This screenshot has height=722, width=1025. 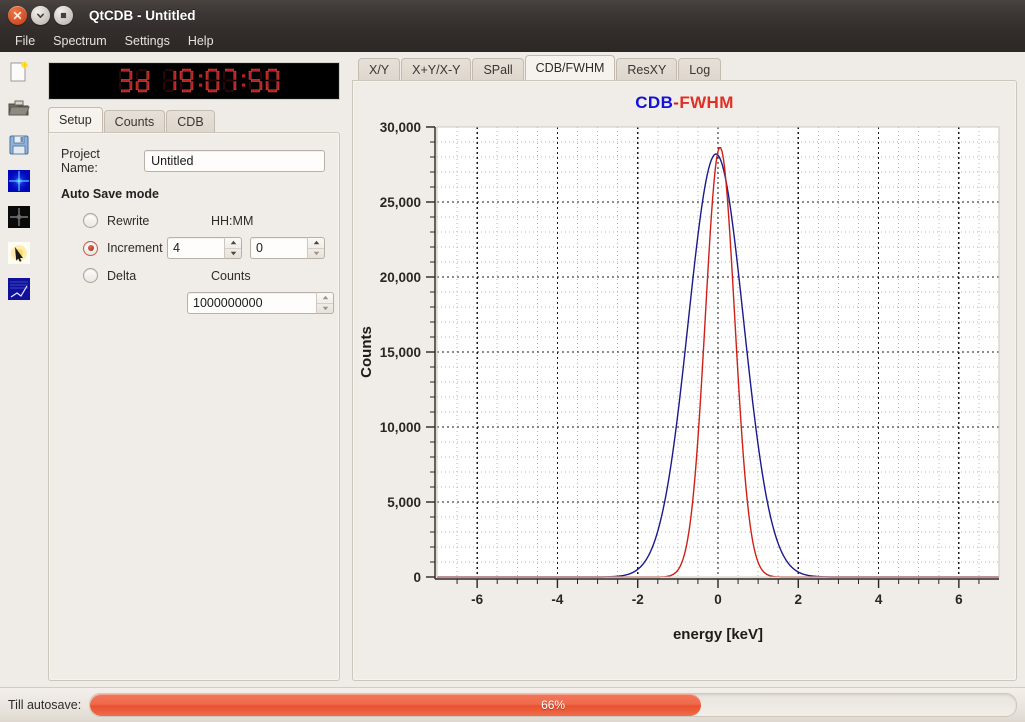 I want to click on svg-text: -6, so click(x=477, y=599).